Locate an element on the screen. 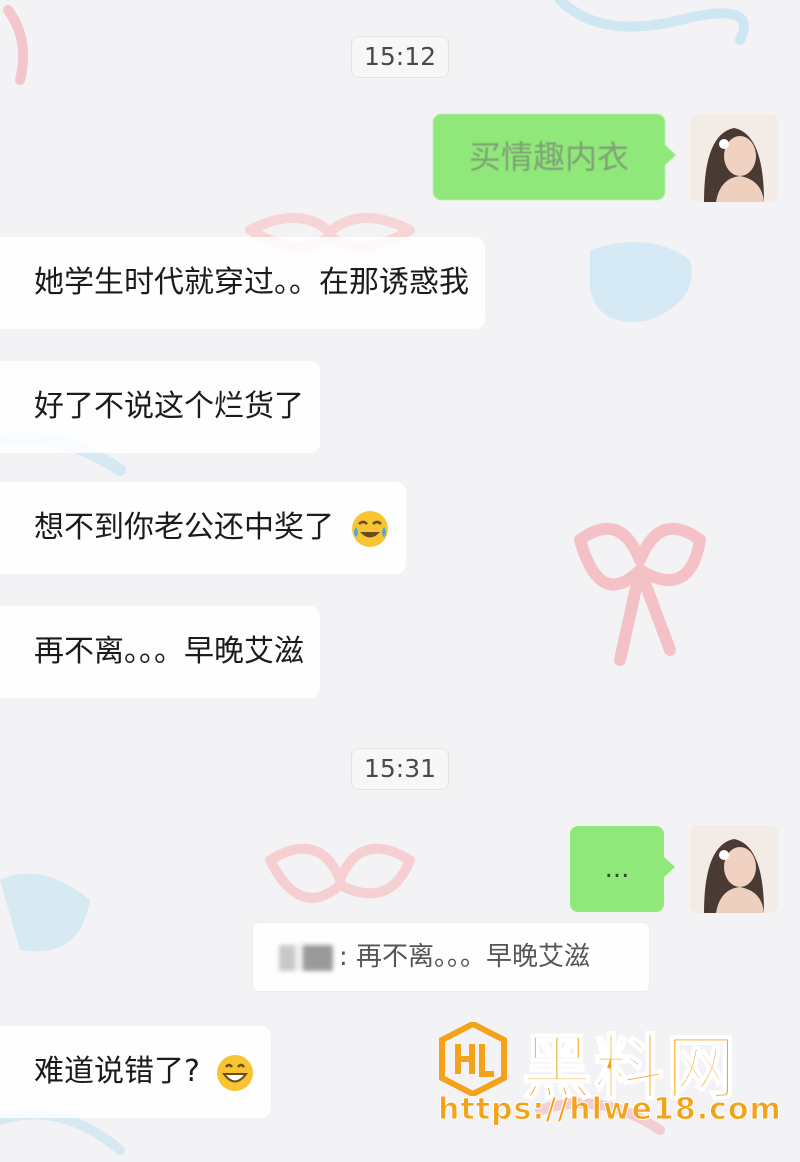 This screenshot has width=800, height=1162. face-with-tears-of-joy-icon is located at coordinates (369, 528).